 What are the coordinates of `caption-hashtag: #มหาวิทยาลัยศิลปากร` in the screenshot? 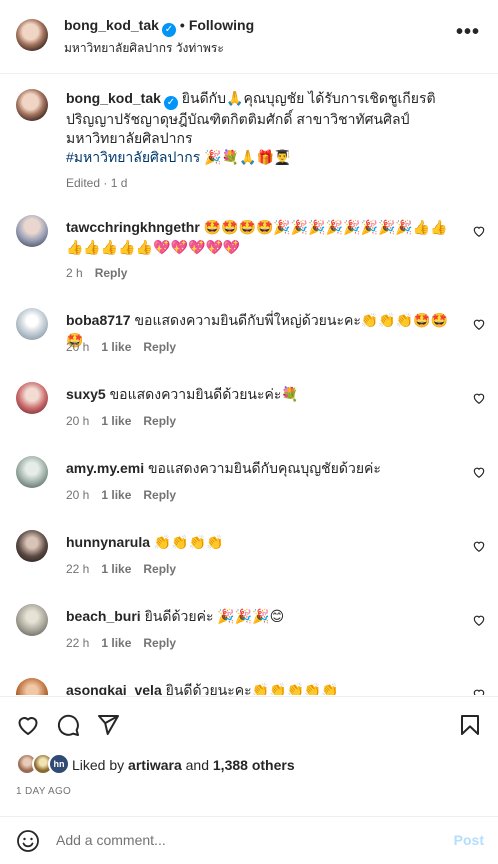 It's located at (133, 157).